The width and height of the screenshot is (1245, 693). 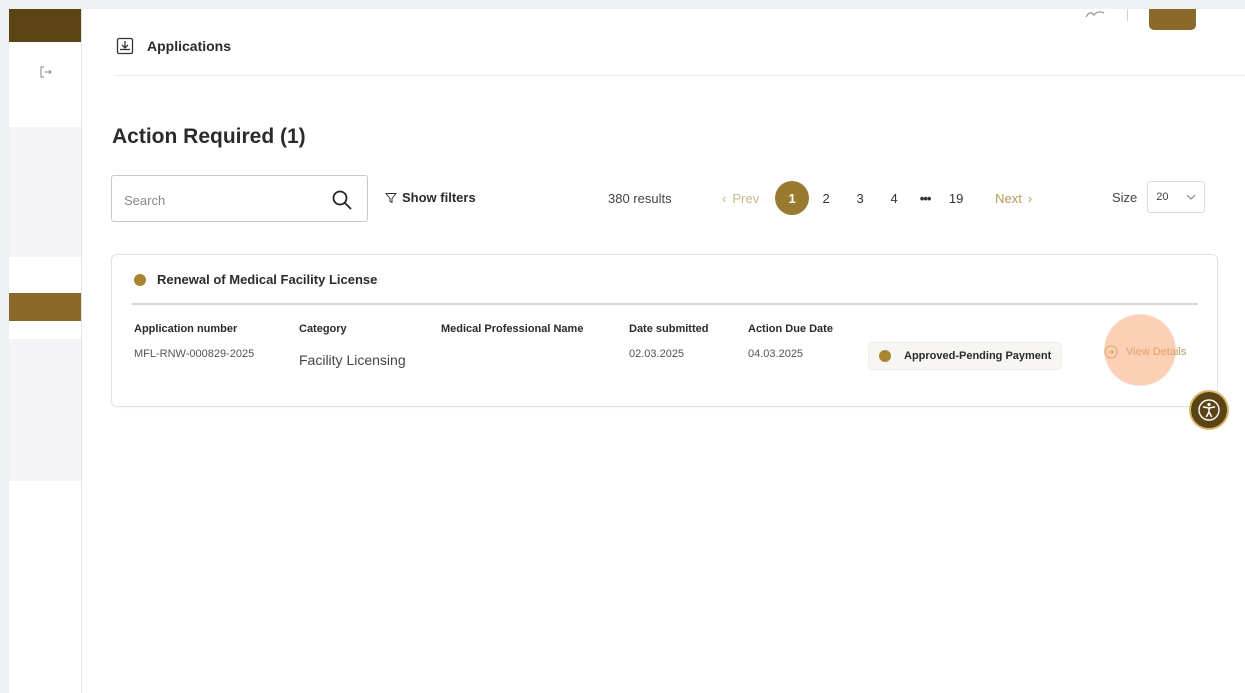 I want to click on professional-name-column: Medical Professional Name, so click(x=512, y=335).